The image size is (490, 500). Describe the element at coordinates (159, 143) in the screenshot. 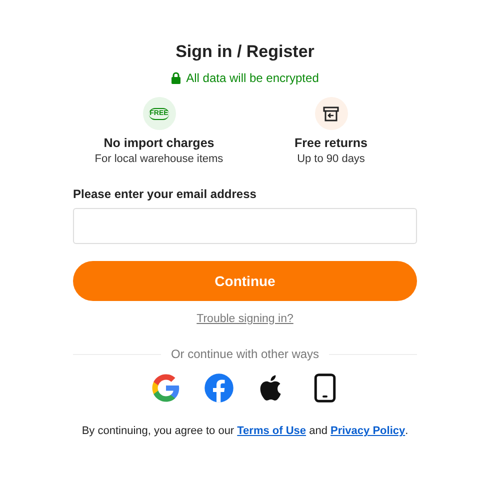

I see `feature-title: No import charges` at that location.